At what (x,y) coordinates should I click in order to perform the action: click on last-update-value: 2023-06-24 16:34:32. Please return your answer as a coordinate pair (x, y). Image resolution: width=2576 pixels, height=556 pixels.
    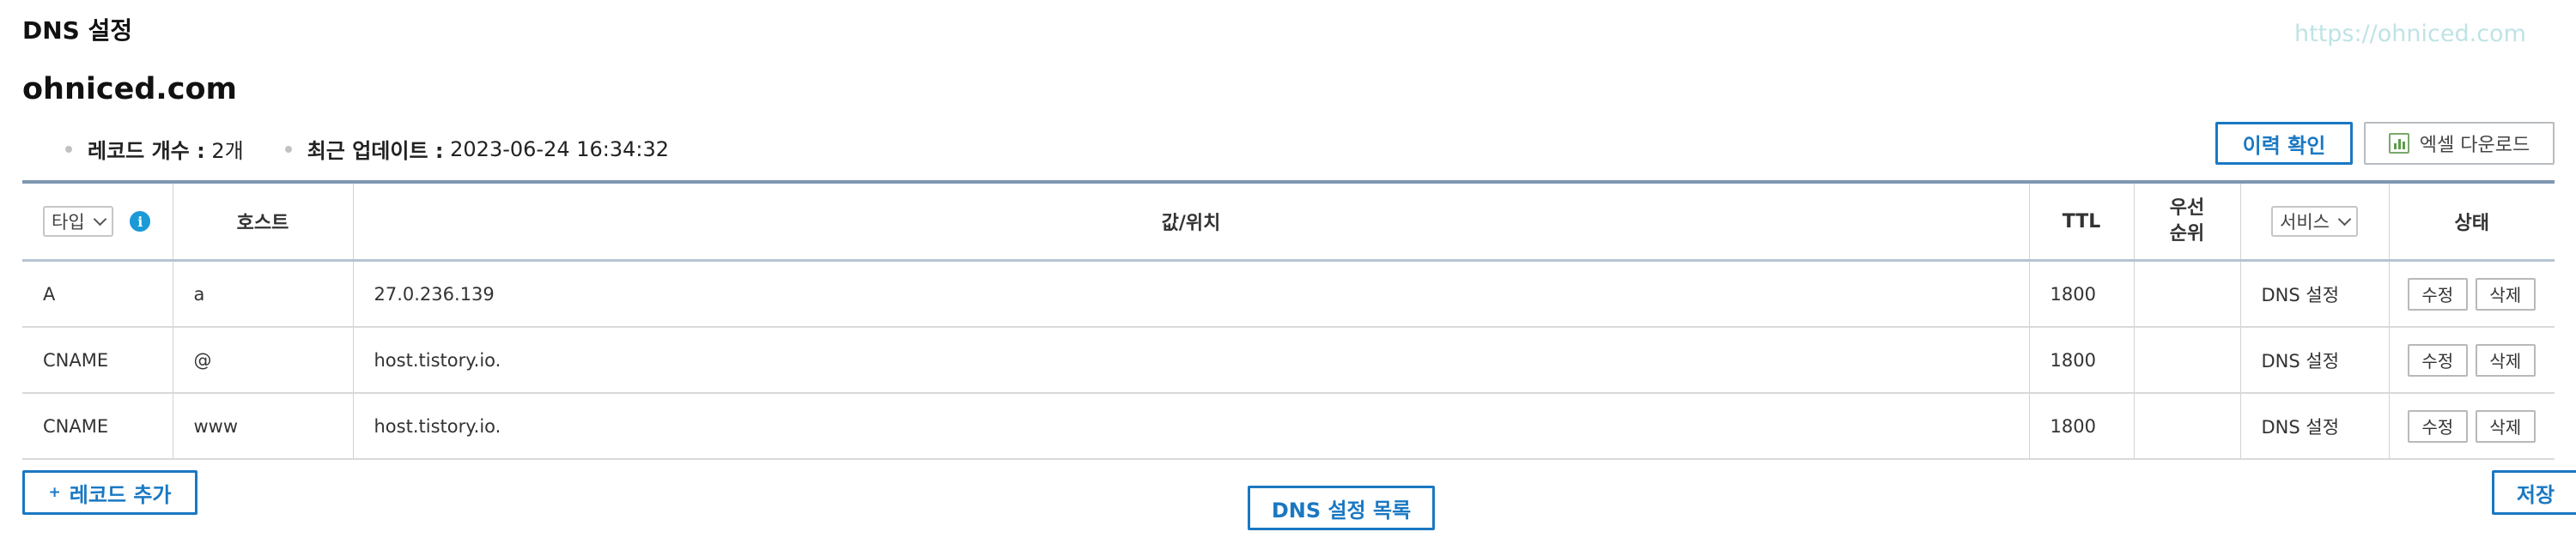
    Looking at the image, I should click on (556, 149).